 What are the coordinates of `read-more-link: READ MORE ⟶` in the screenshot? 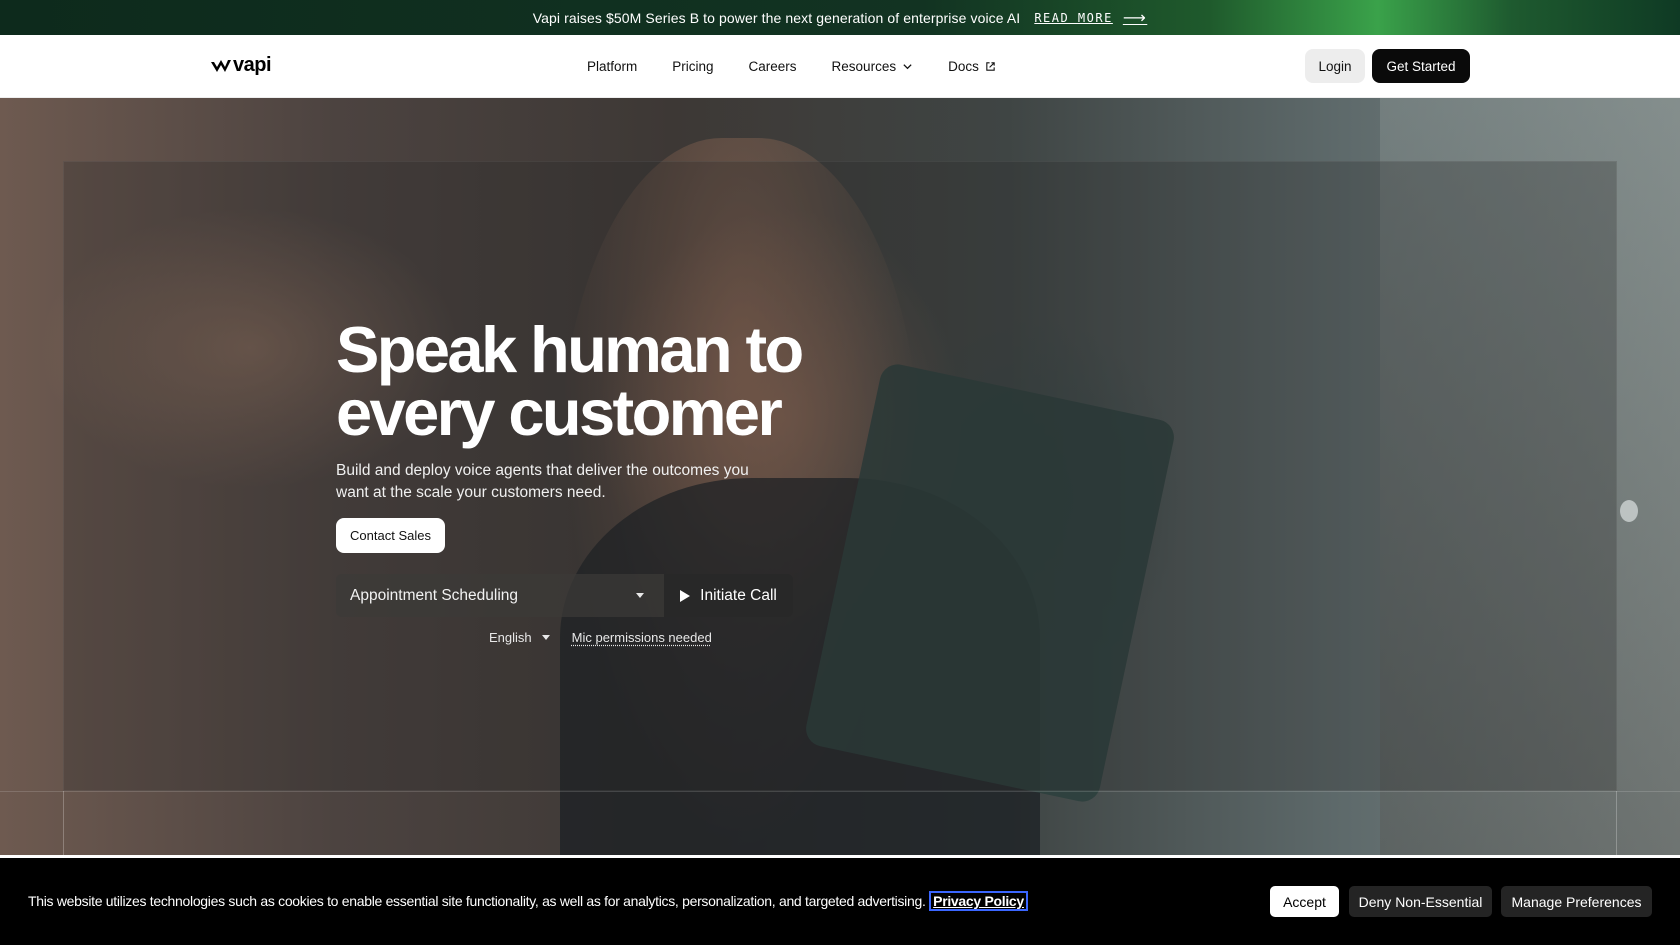 It's located at (1090, 17).